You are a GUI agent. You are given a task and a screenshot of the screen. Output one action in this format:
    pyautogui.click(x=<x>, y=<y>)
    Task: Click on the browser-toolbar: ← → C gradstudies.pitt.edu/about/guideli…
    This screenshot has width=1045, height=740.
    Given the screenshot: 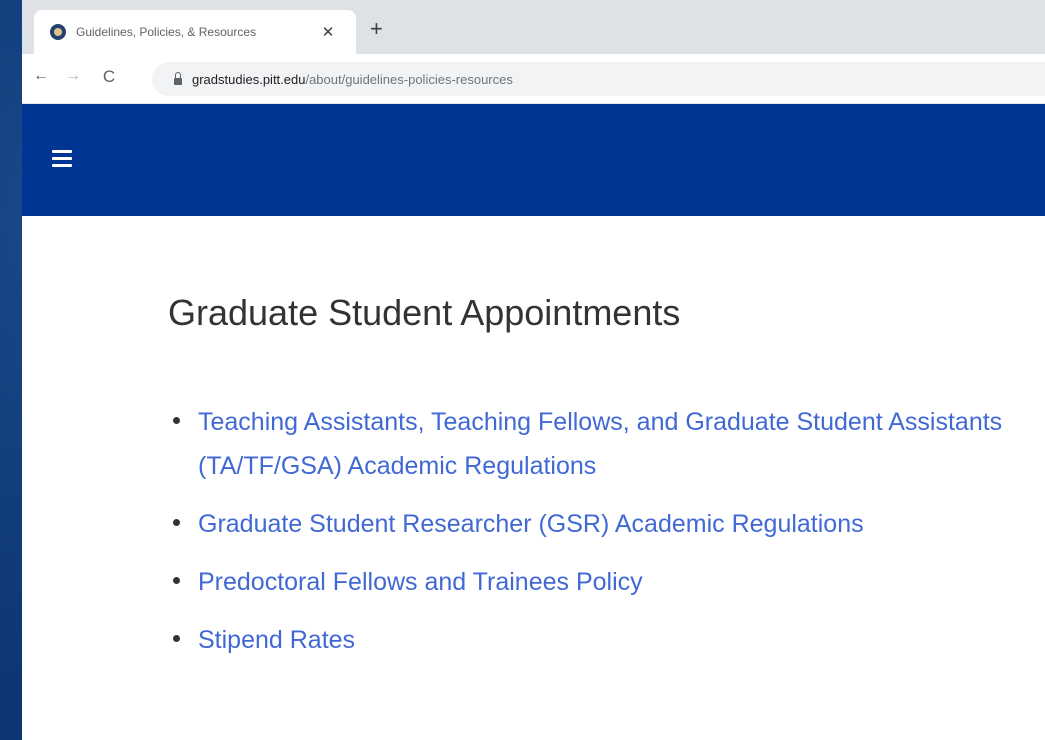 What is the action you would take?
    pyautogui.click(x=533, y=79)
    